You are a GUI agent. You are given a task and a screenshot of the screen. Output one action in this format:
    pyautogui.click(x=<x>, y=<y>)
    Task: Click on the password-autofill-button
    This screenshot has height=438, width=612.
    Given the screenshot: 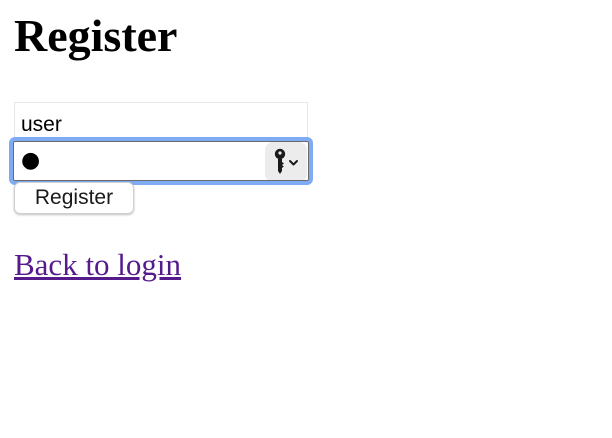 What is the action you would take?
    pyautogui.click(x=286, y=161)
    